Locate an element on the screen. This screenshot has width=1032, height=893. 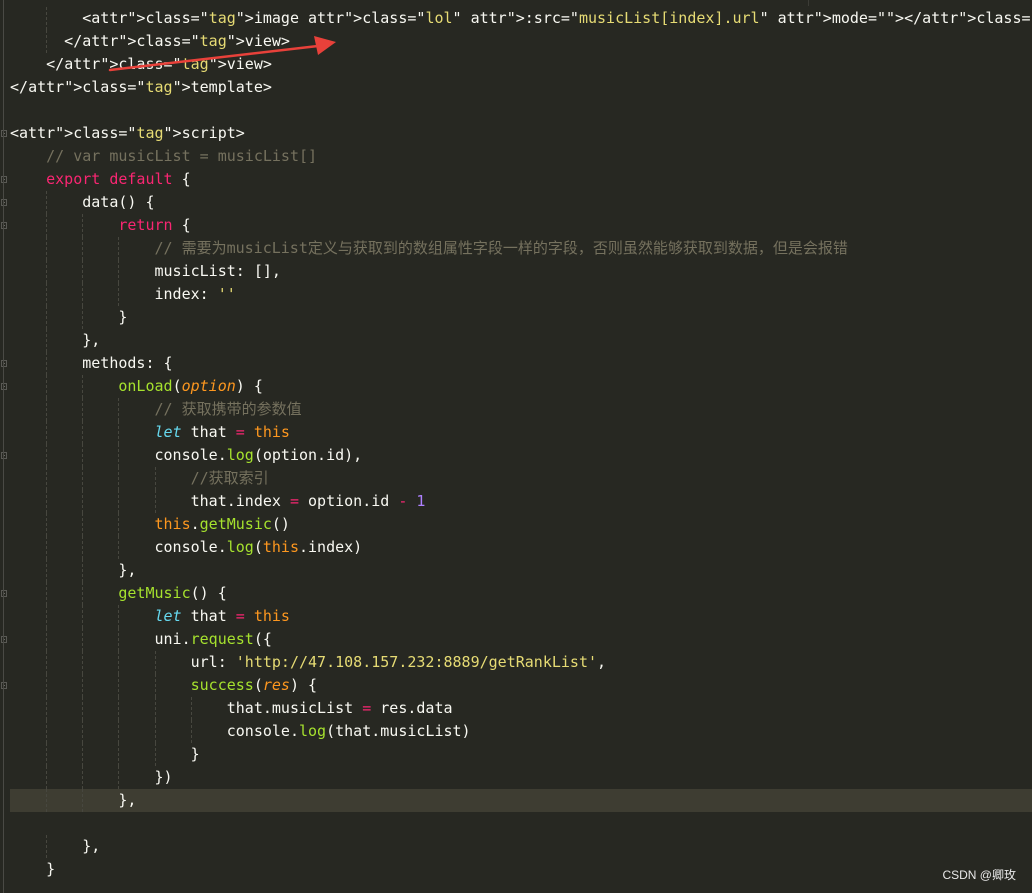
code-line: getMusic() { is located at coordinates (521, 593).